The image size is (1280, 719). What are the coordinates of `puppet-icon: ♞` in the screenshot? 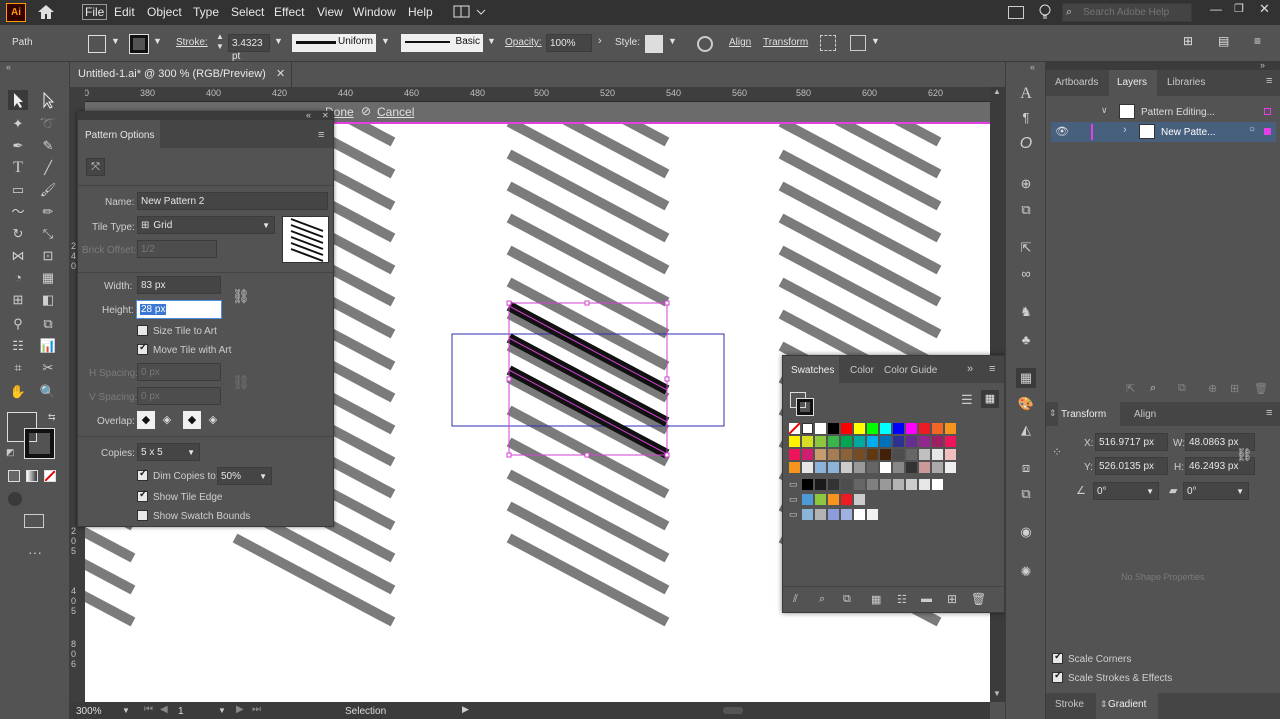 It's located at (1026, 312).